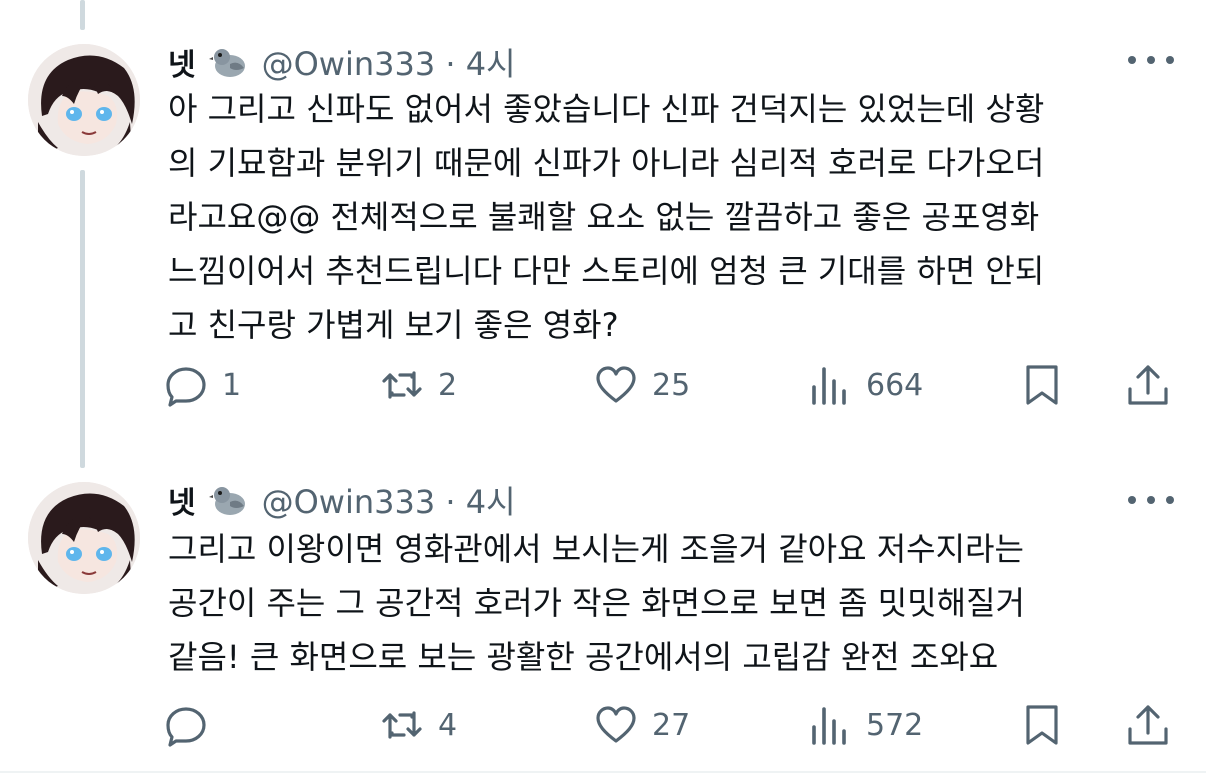 The width and height of the screenshot is (1206, 773). I want to click on views-button: 572, so click(865, 725).